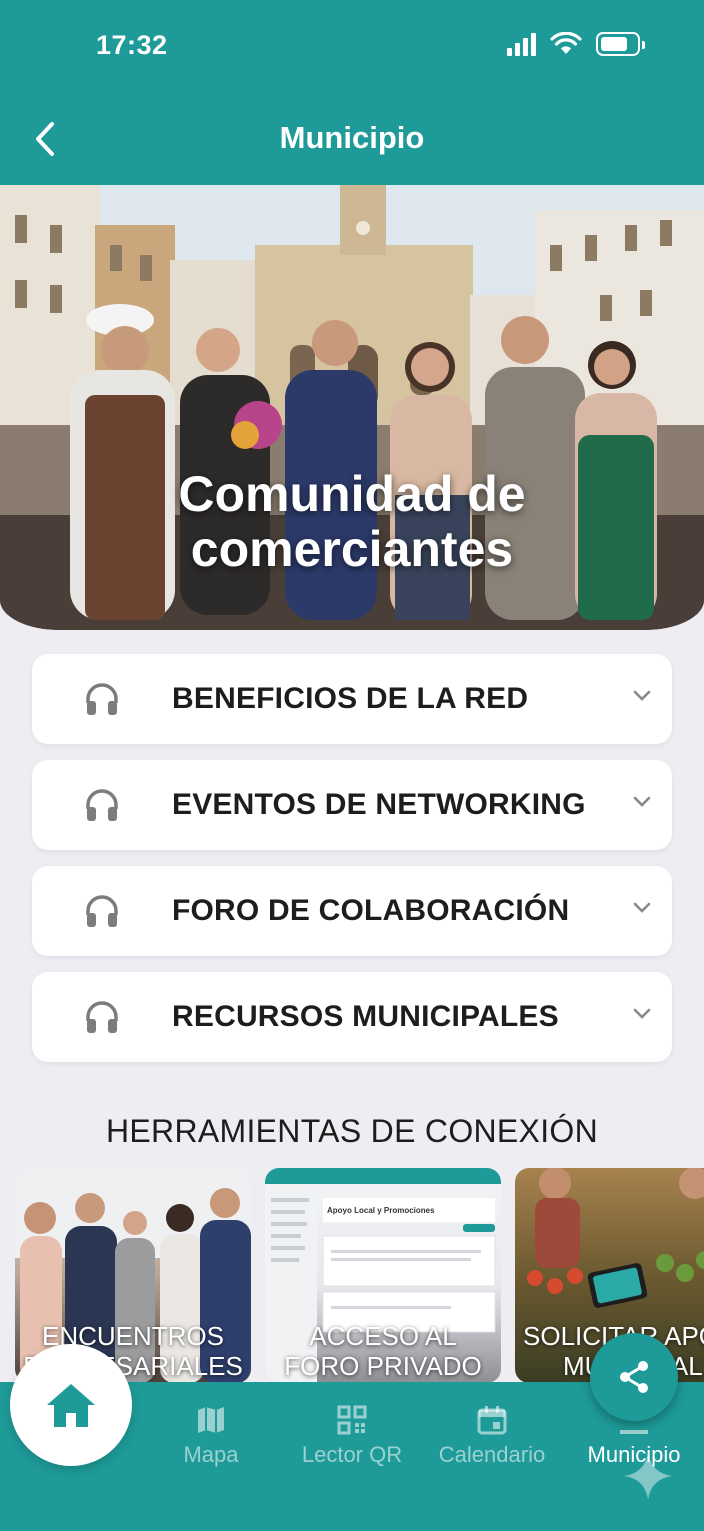  Describe the element at coordinates (211, 1420) in the screenshot. I see `map-icon` at that location.